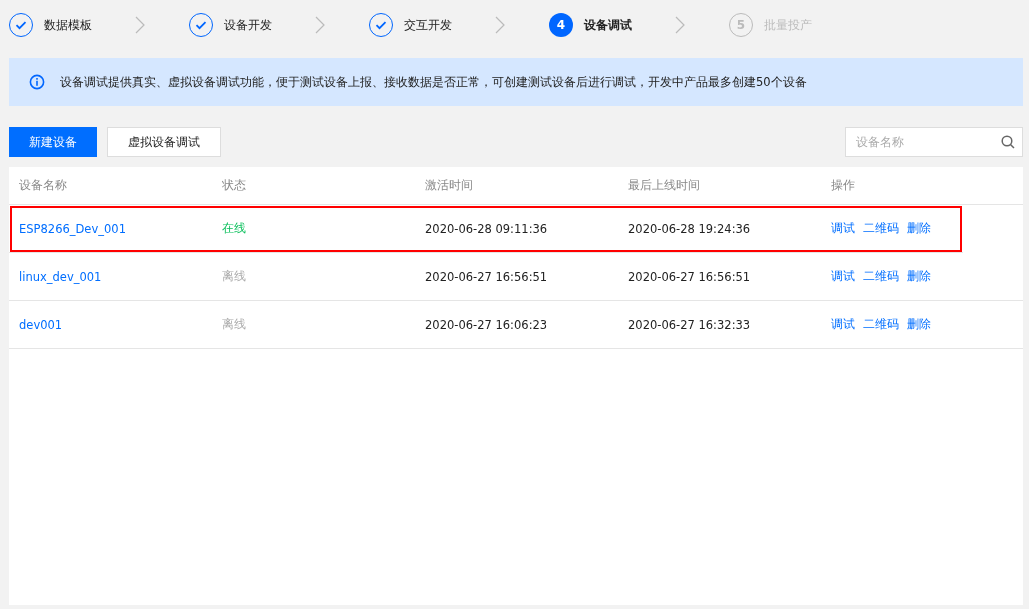 Image resolution: width=1029 pixels, height=609 pixels. Describe the element at coordinates (248, 25) in the screenshot. I see `step-label: 设备开发` at that location.